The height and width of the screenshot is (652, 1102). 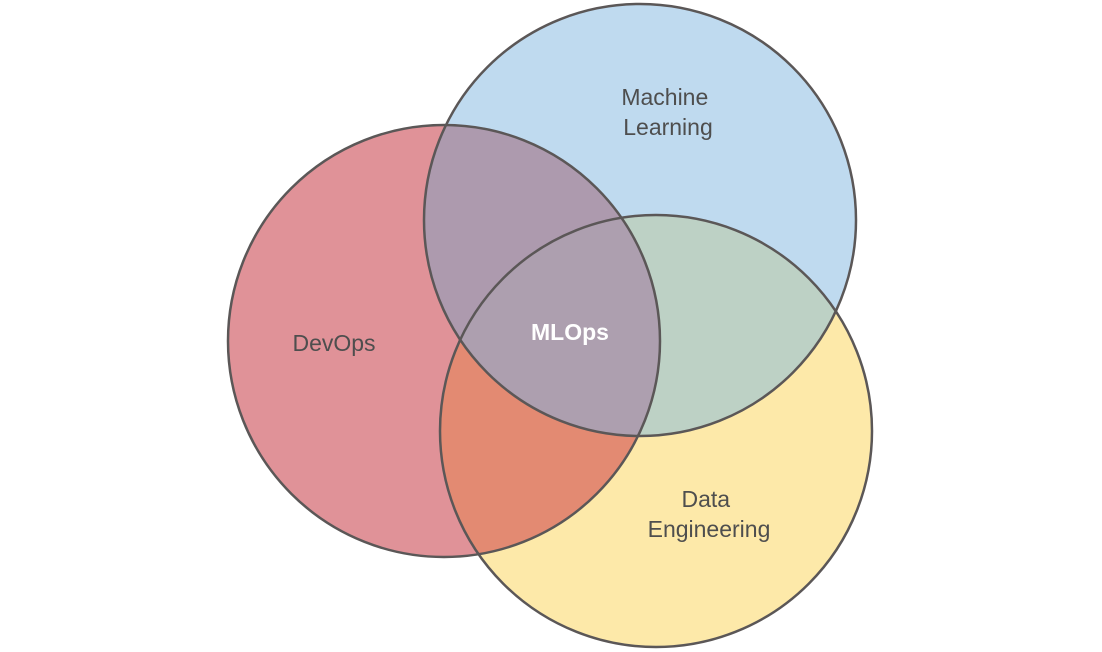 I want to click on data-engineering-label-line-2: Engineering, so click(x=709, y=529).